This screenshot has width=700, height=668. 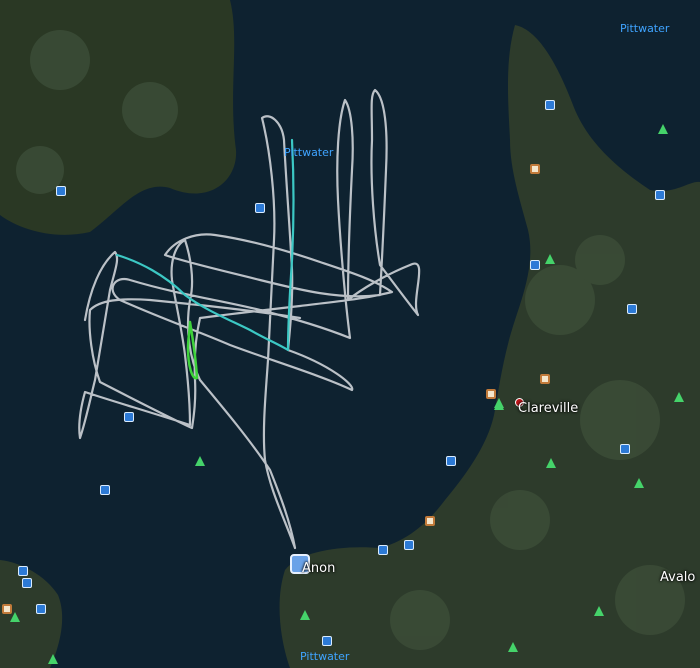 I want to click on water-label-pittwater-top: Pittwater, so click(x=645, y=28).